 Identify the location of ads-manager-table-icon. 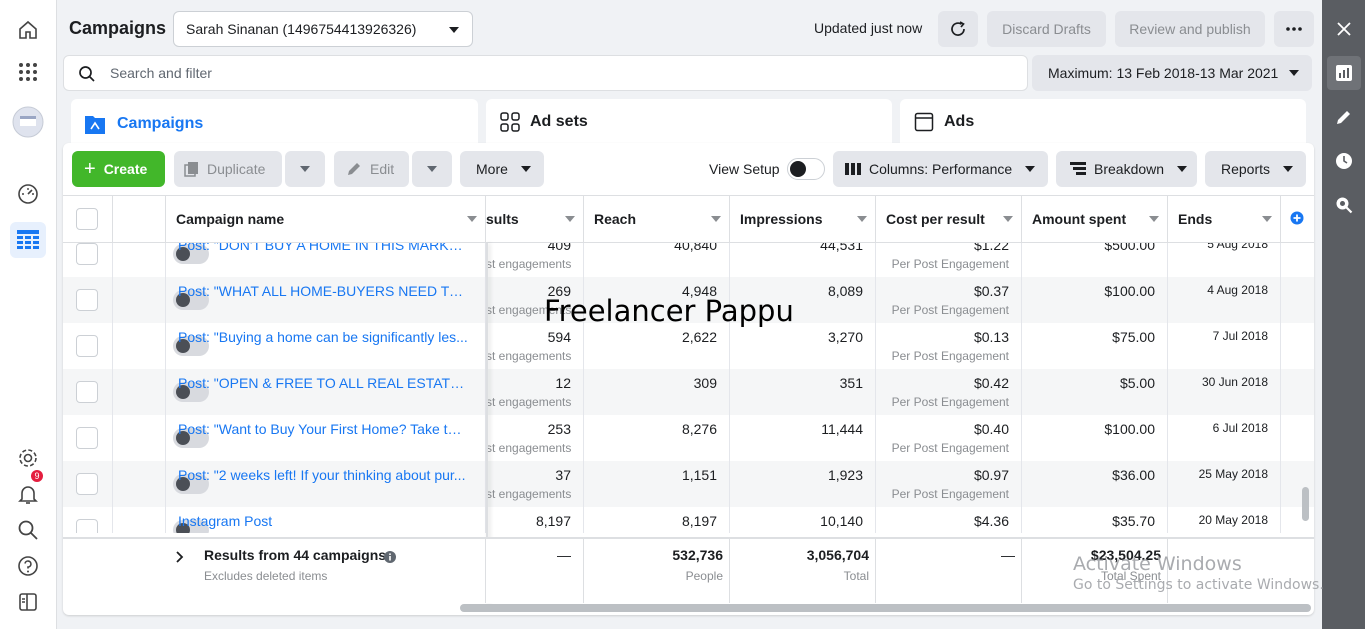
(28, 240).